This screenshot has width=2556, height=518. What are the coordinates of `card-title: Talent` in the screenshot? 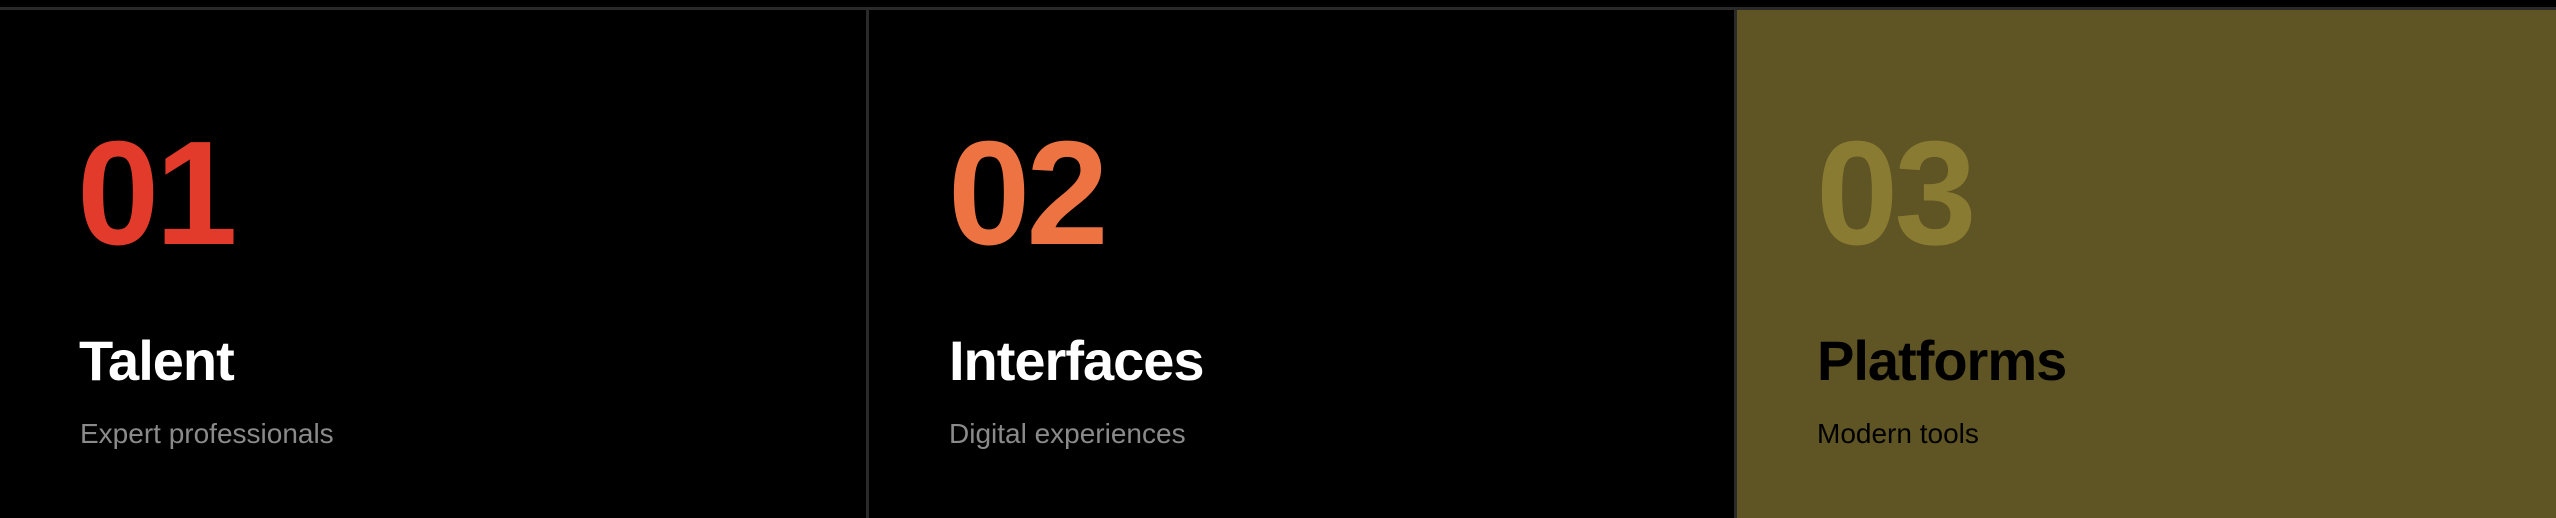 It's located at (157, 360).